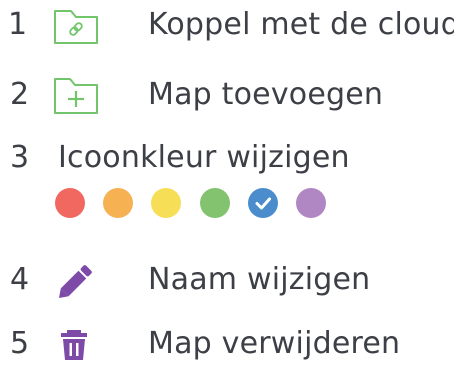  What do you see at coordinates (74, 345) in the screenshot?
I see `trash-icon` at bounding box center [74, 345].